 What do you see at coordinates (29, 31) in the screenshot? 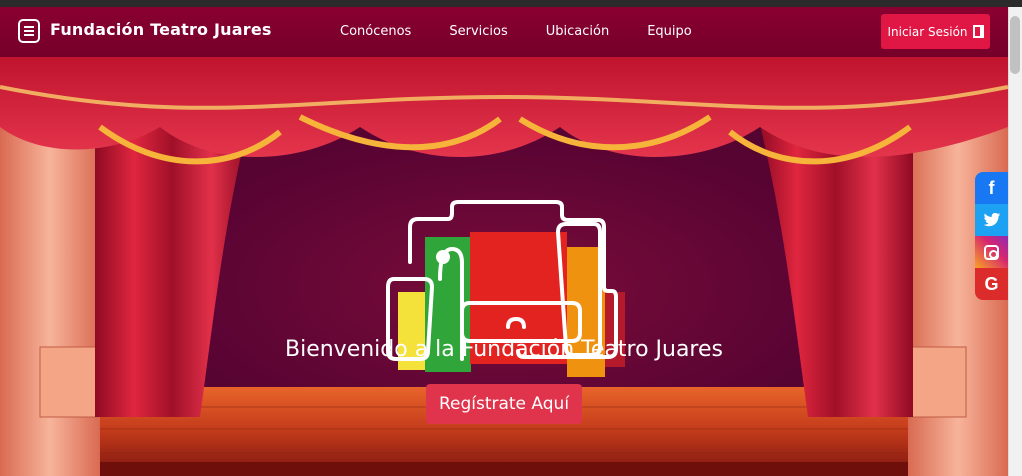
I see `hamburger-menu-icon` at bounding box center [29, 31].